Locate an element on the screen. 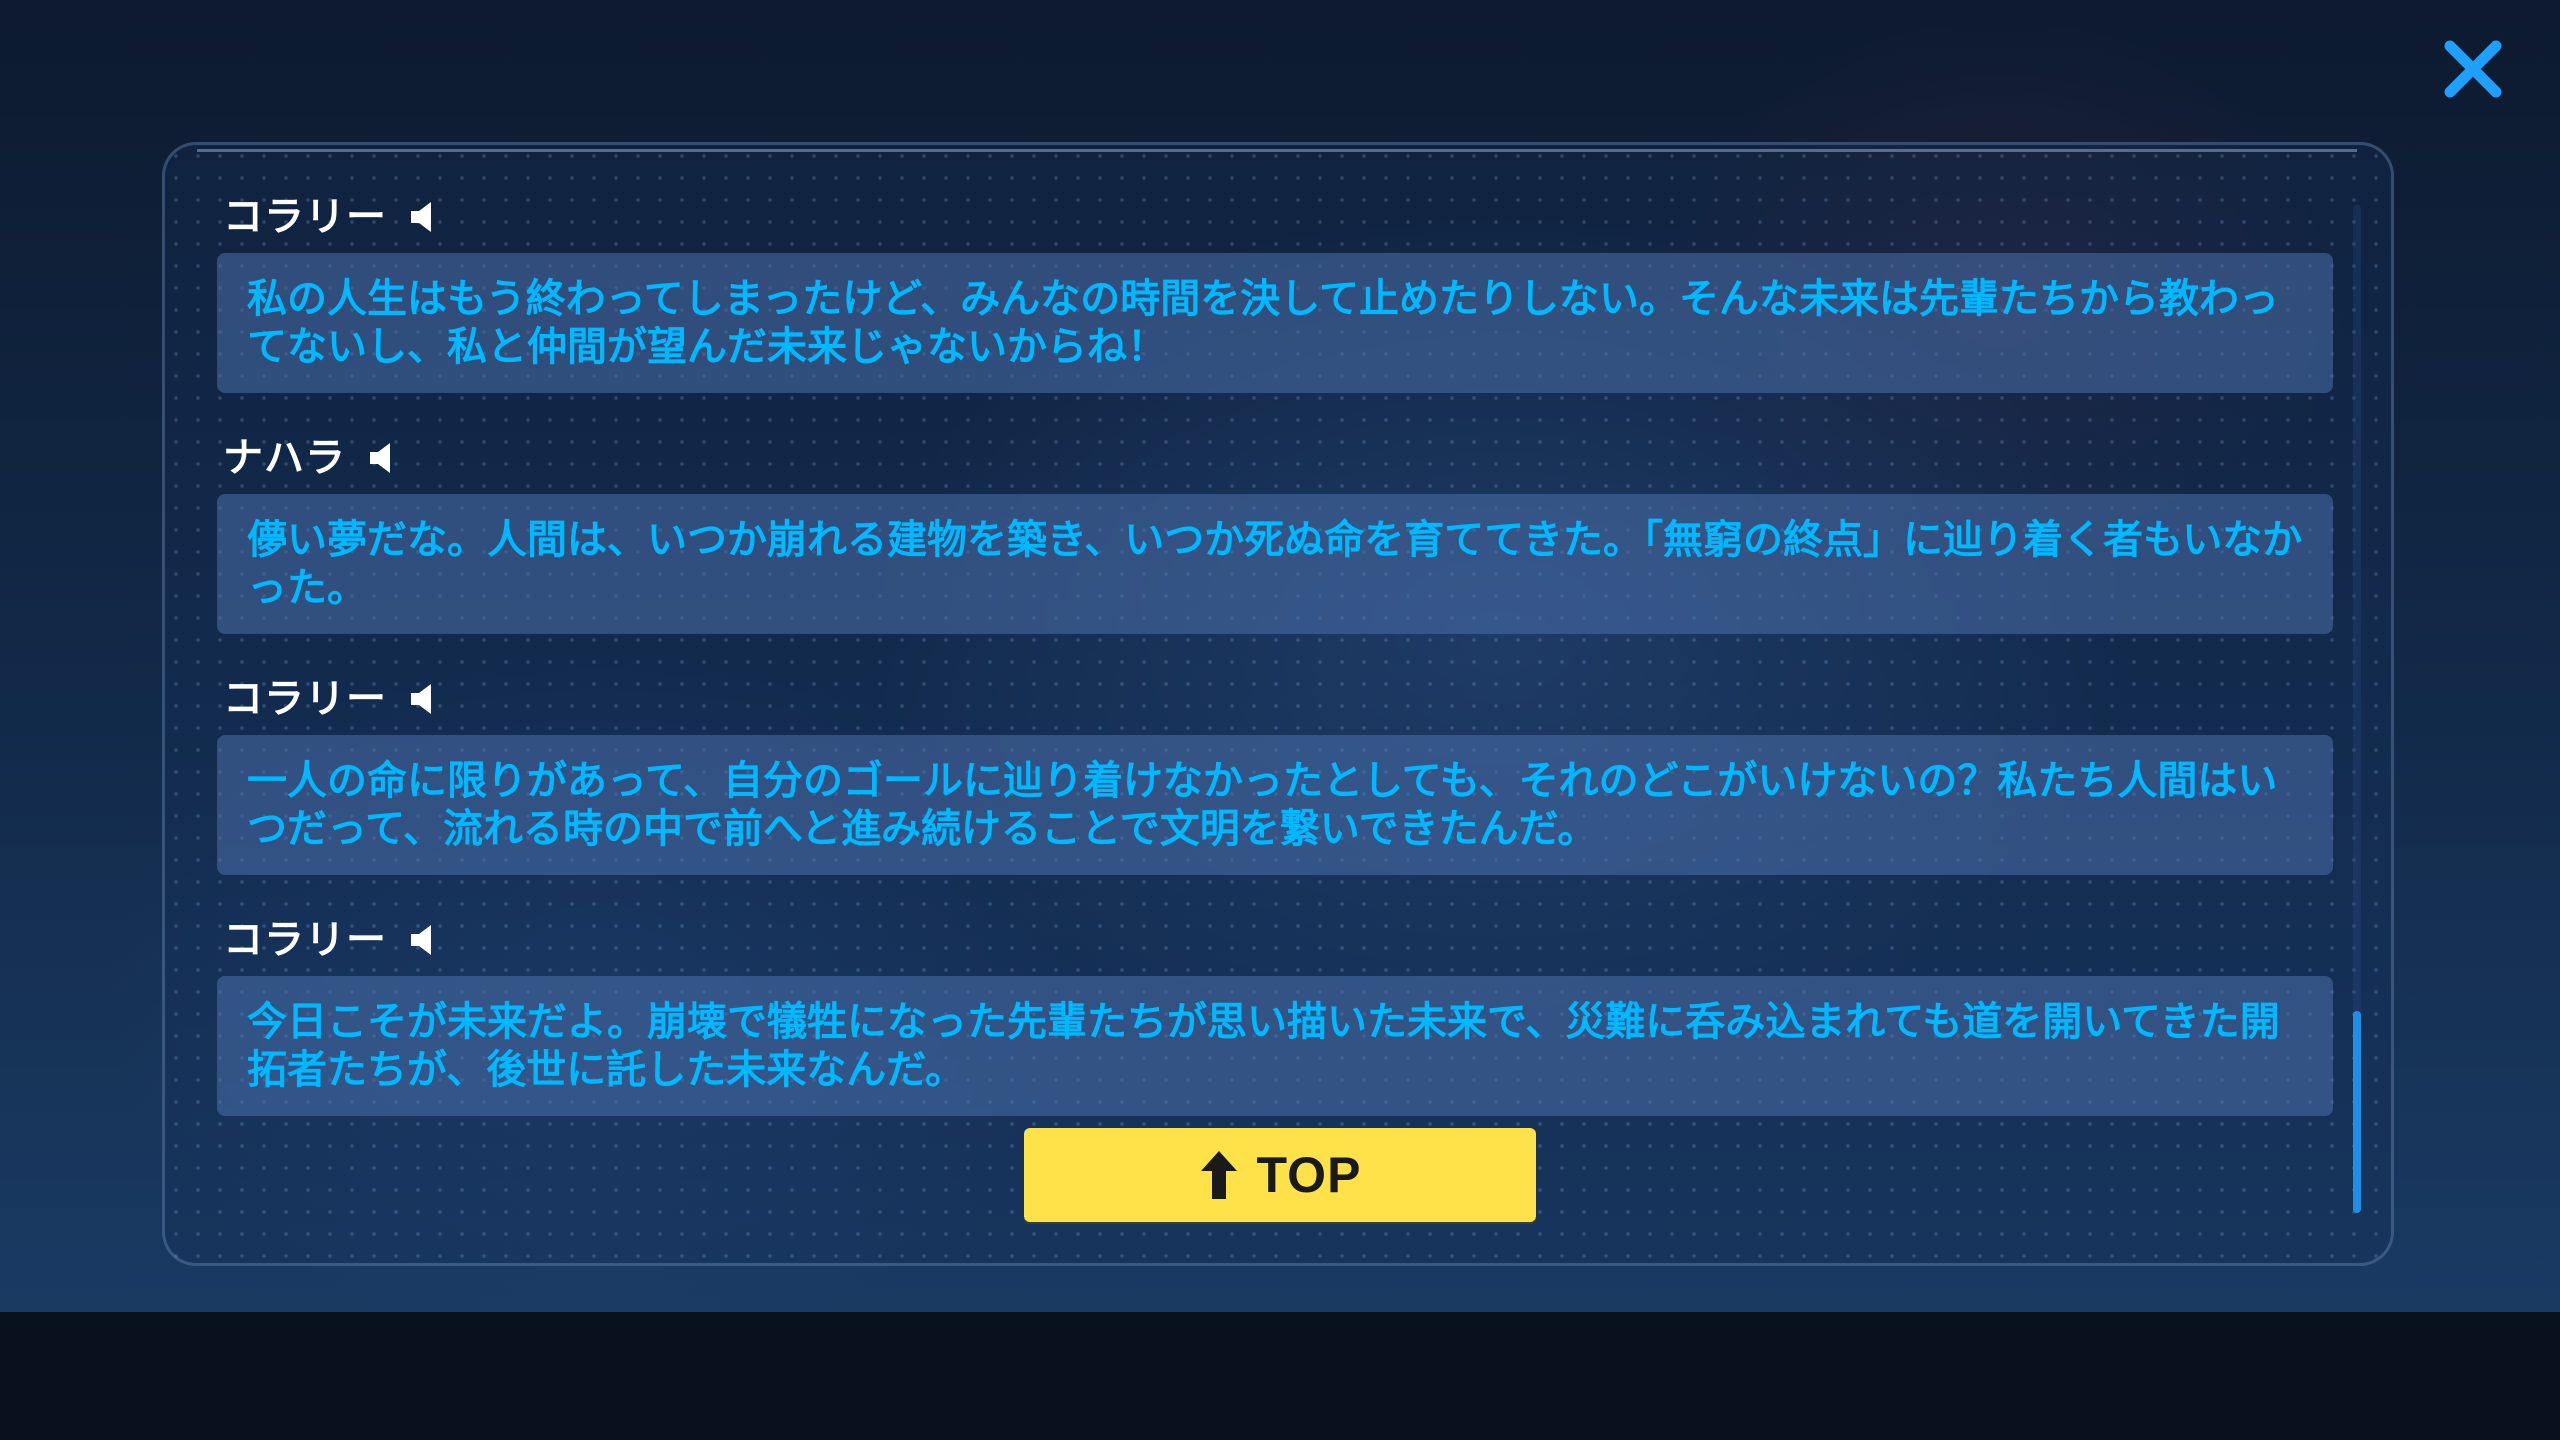 The width and height of the screenshot is (2560, 1440). scrollbar-thumb is located at coordinates (2357, 1112).